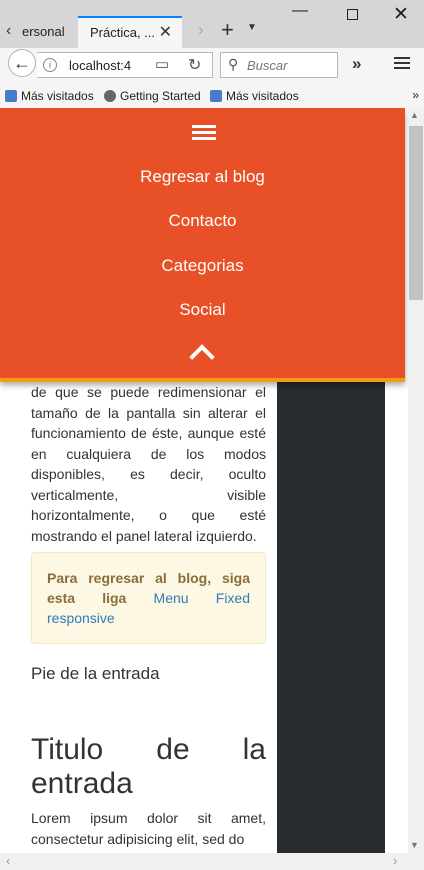 The width and height of the screenshot is (424, 870). Describe the element at coordinates (252, 27) in the screenshot. I see `tab-list-icon: ▼` at that location.